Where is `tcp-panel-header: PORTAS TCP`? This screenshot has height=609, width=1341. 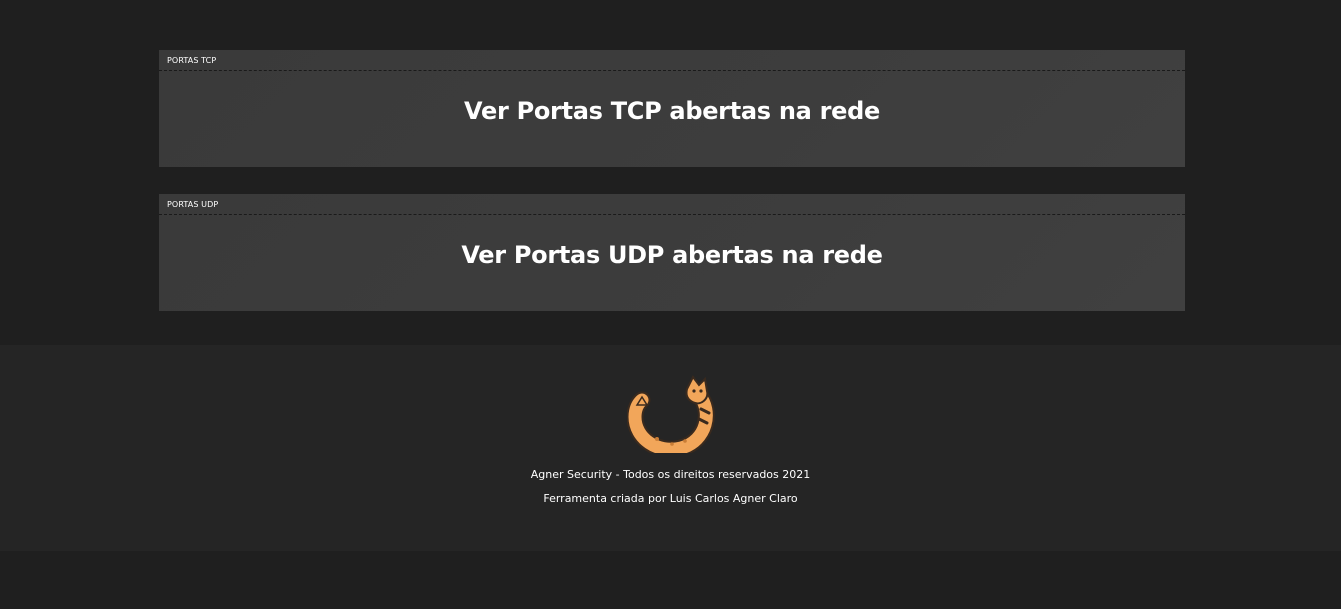
tcp-panel-header: PORTAS TCP is located at coordinates (672, 60).